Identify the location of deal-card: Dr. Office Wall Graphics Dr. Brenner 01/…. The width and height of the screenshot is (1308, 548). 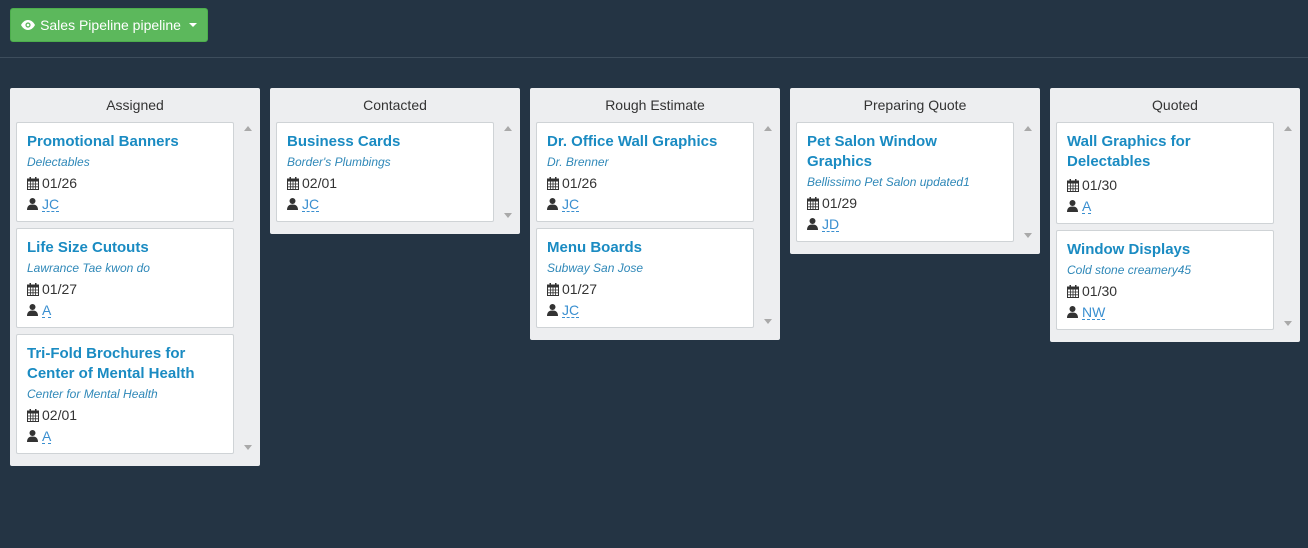
(645, 172).